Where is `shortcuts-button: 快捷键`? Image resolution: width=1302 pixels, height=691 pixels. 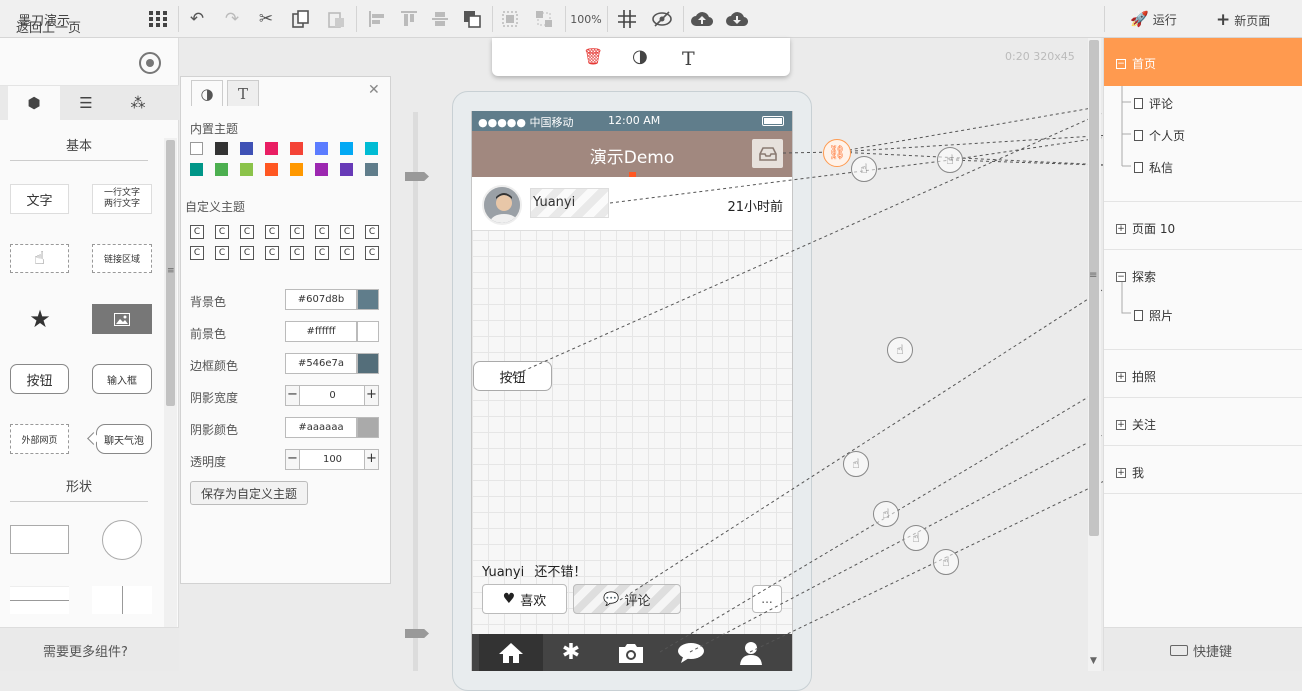 shortcuts-button: 快捷键 is located at coordinates (1201, 650).